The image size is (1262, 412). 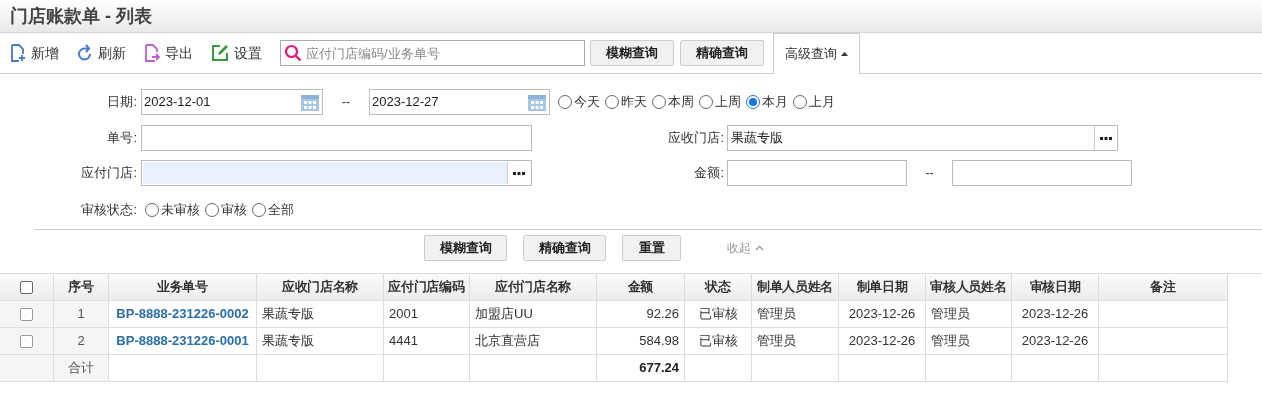 I want to click on paying-store-field, so click(x=336, y=173).